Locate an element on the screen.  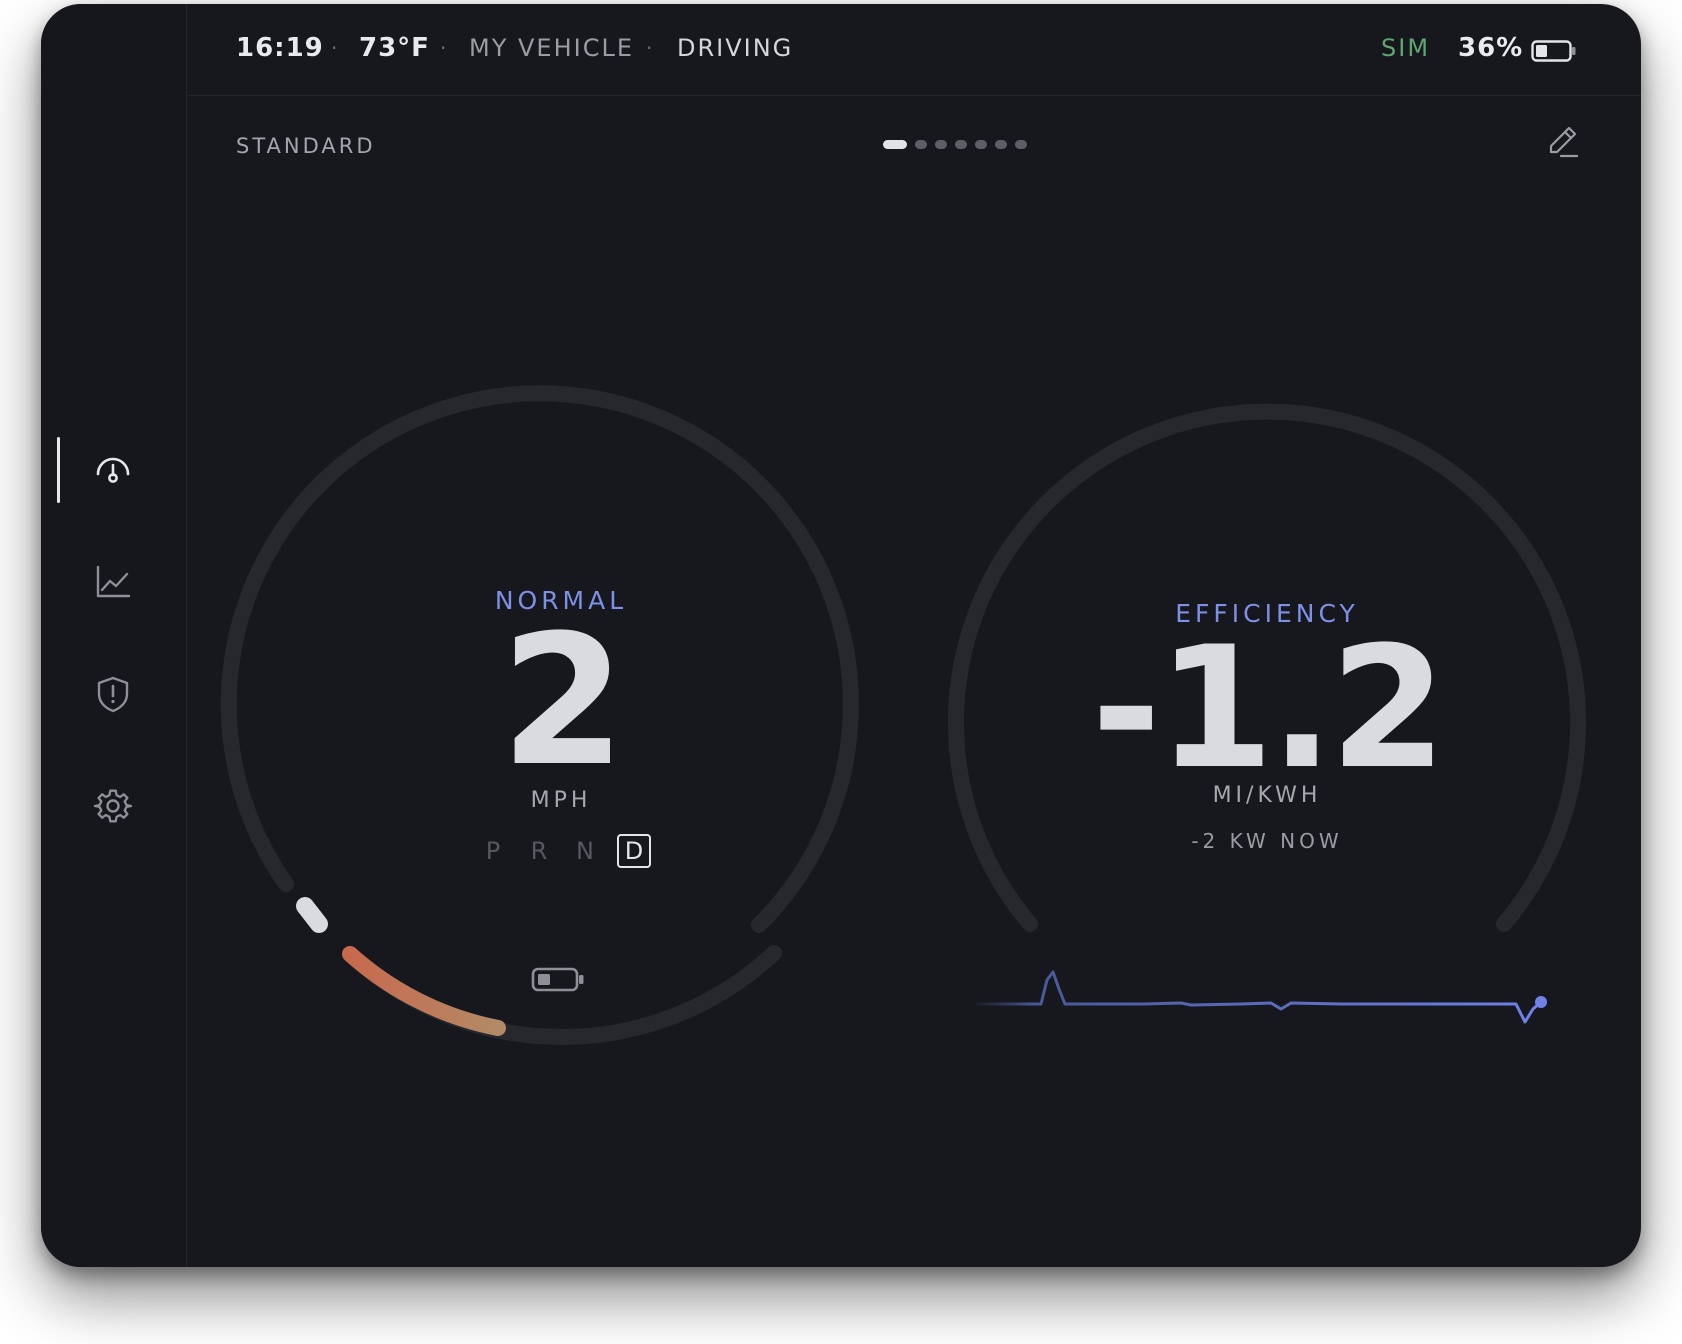
speed-value: 2 is located at coordinates (562, 701).